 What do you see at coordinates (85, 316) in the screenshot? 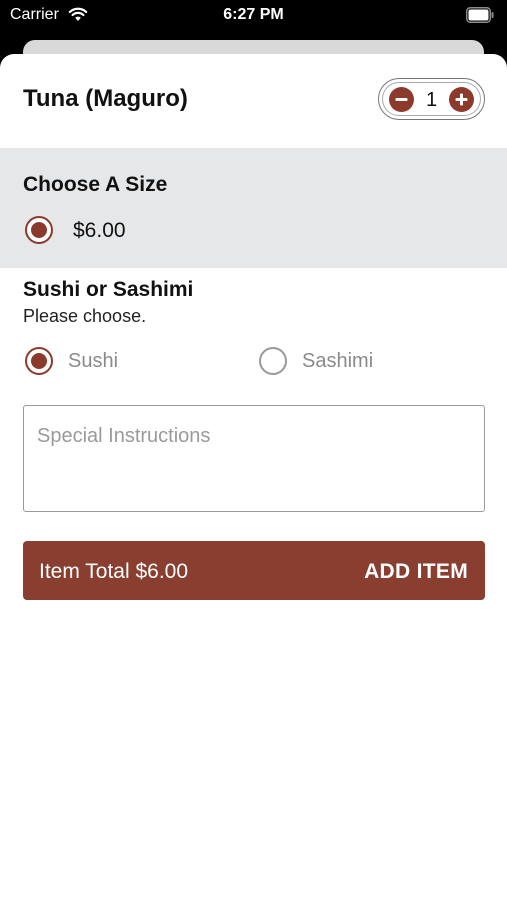
I see `style-subheading: Please choose.` at bounding box center [85, 316].